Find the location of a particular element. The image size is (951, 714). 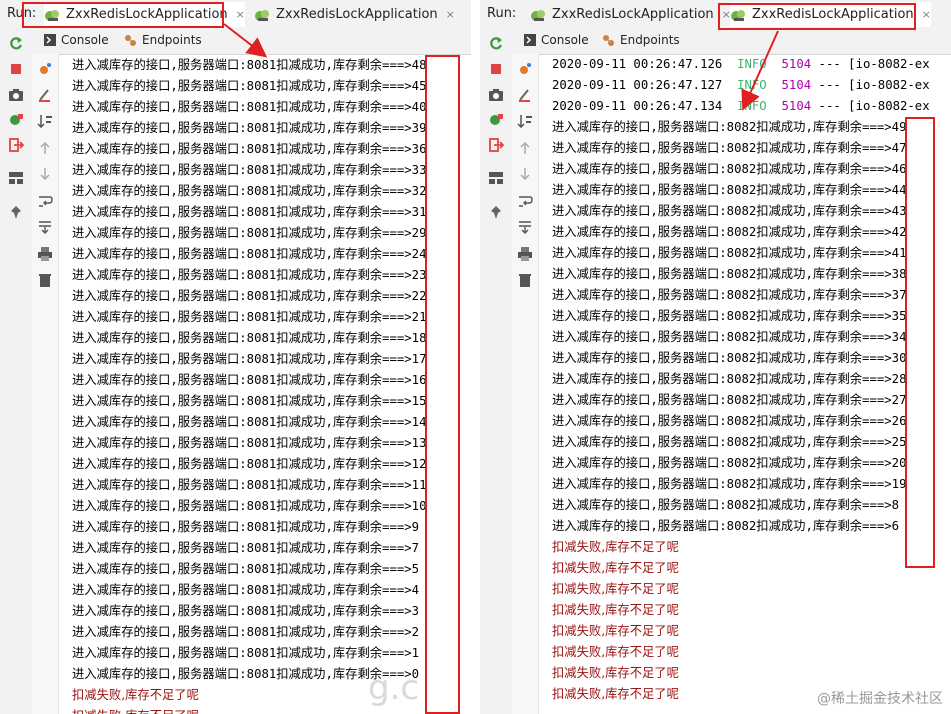

panel-divider is located at coordinates (475, 357).